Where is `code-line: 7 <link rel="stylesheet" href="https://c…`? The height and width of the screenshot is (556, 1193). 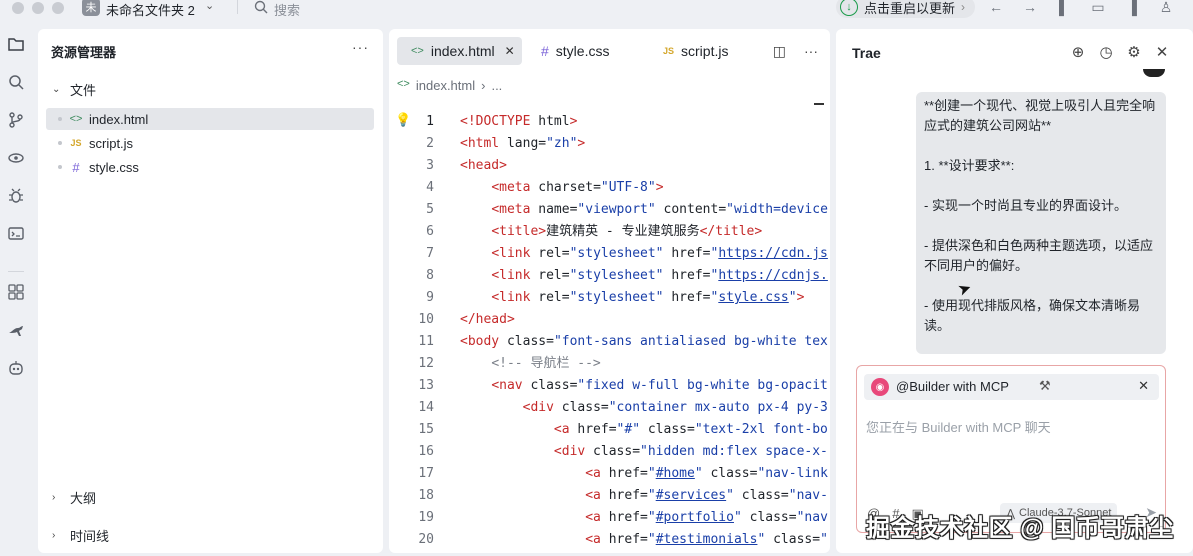 code-line: 7 <link rel="stylesheet" href="https://c… is located at coordinates (609, 254).